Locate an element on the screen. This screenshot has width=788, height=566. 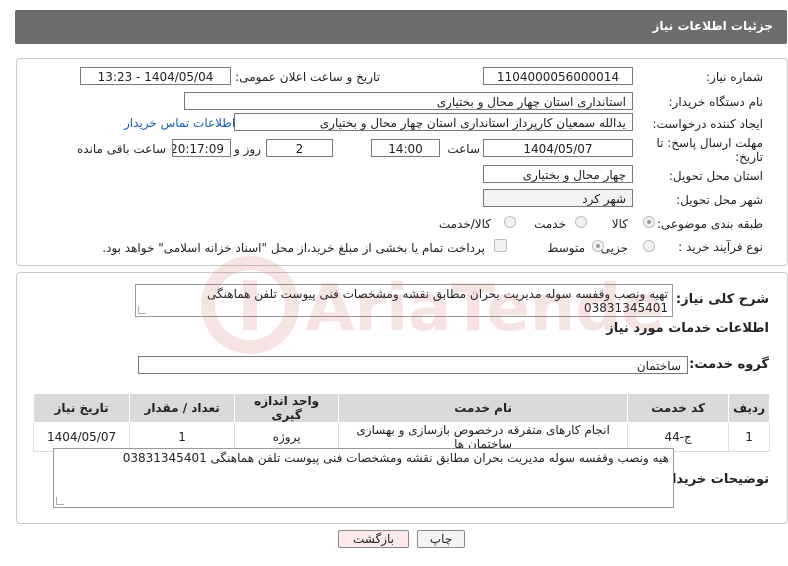
need-number-label: شماره نیاز: is located at coordinates (734, 77).